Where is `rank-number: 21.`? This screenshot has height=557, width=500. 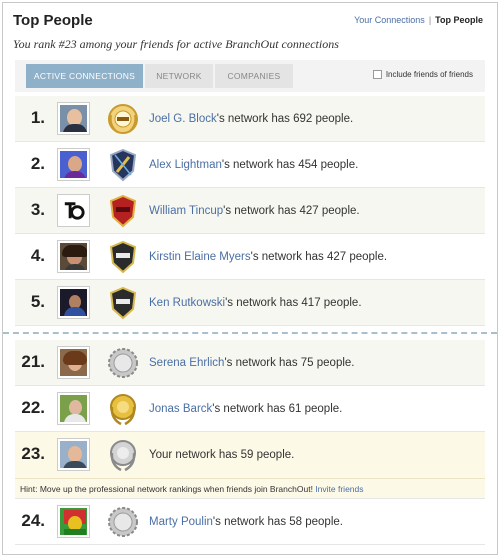
rank-number: 21. is located at coordinates (33, 361).